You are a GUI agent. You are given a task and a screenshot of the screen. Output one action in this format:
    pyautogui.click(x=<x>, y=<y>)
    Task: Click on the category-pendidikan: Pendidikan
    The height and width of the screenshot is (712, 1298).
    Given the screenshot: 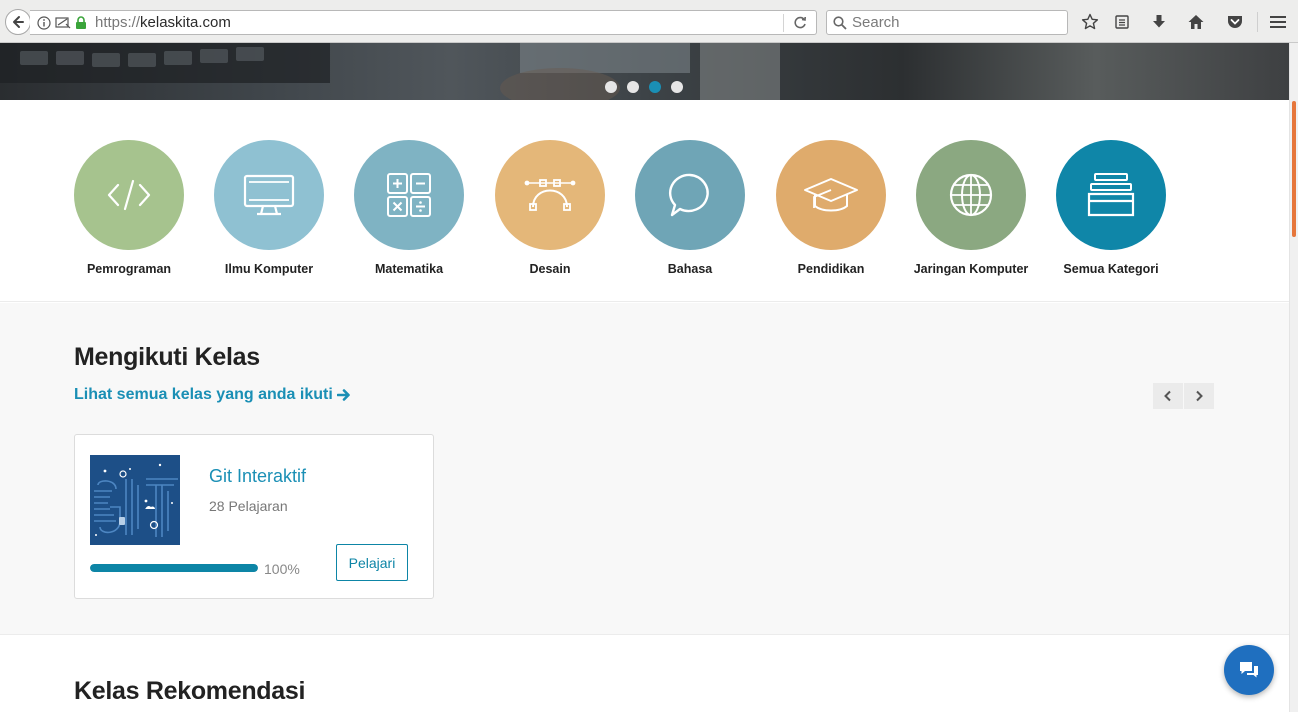 What is the action you would take?
    pyautogui.click(x=831, y=208)
    